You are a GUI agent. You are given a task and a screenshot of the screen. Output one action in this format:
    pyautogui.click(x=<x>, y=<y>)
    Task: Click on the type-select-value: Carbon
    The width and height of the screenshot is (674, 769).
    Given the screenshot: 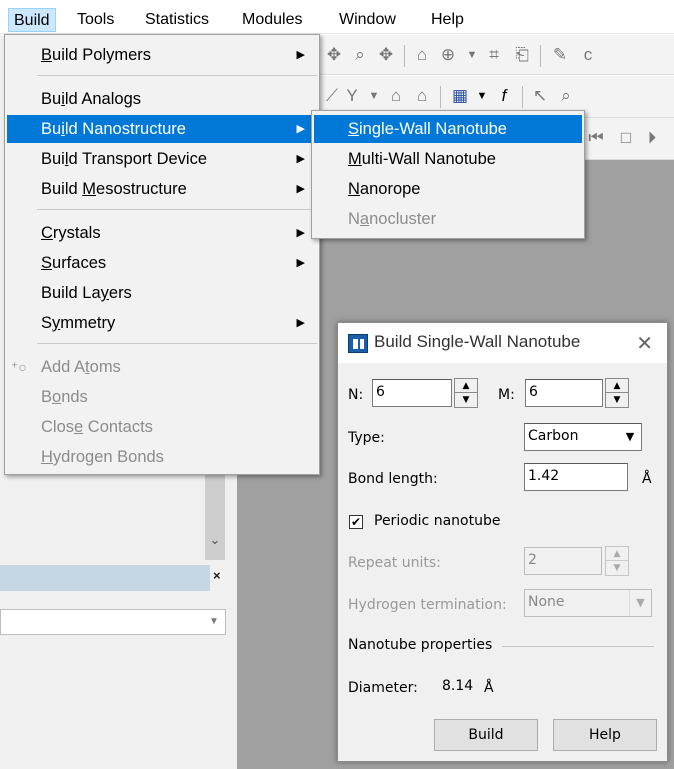 What is the action you would take?
    pyautogui.click(x=553, y=436)
    